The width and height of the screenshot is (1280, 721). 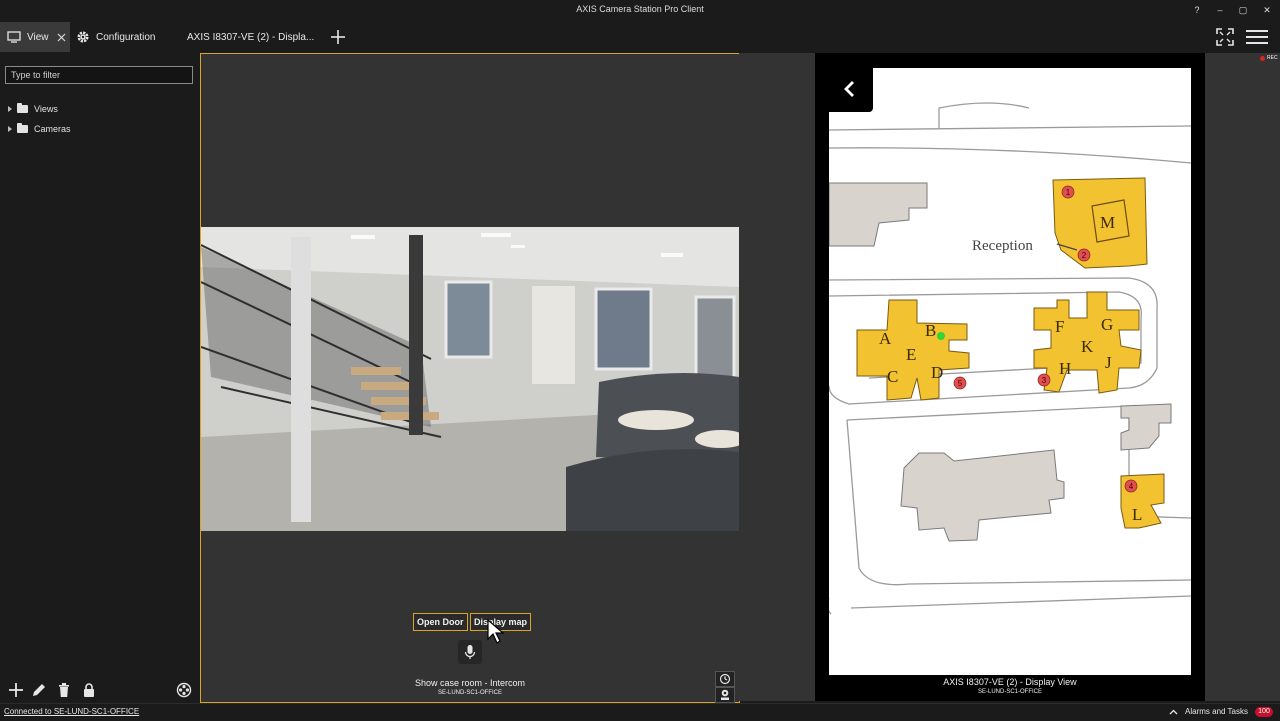 I want to click on microphone-button, so click(x=470, y=652).